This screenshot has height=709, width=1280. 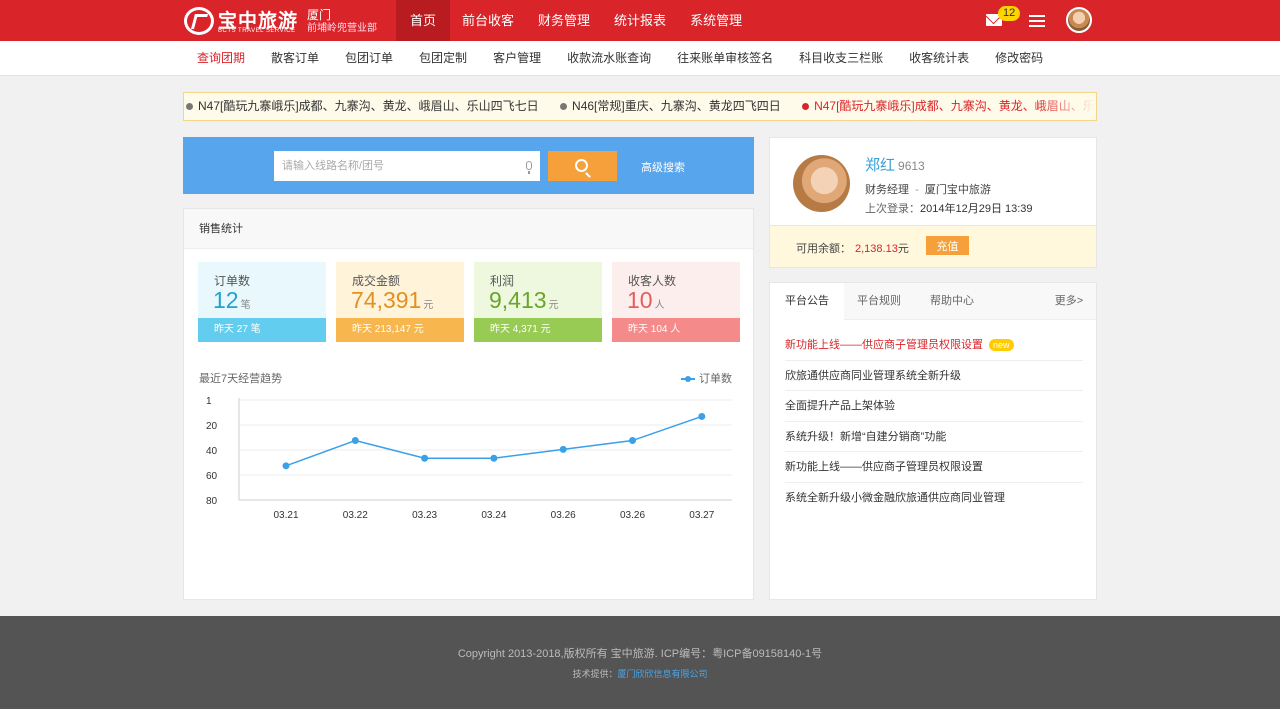 I want to click on branch-city: 厦门, so click(x=319, y=15).